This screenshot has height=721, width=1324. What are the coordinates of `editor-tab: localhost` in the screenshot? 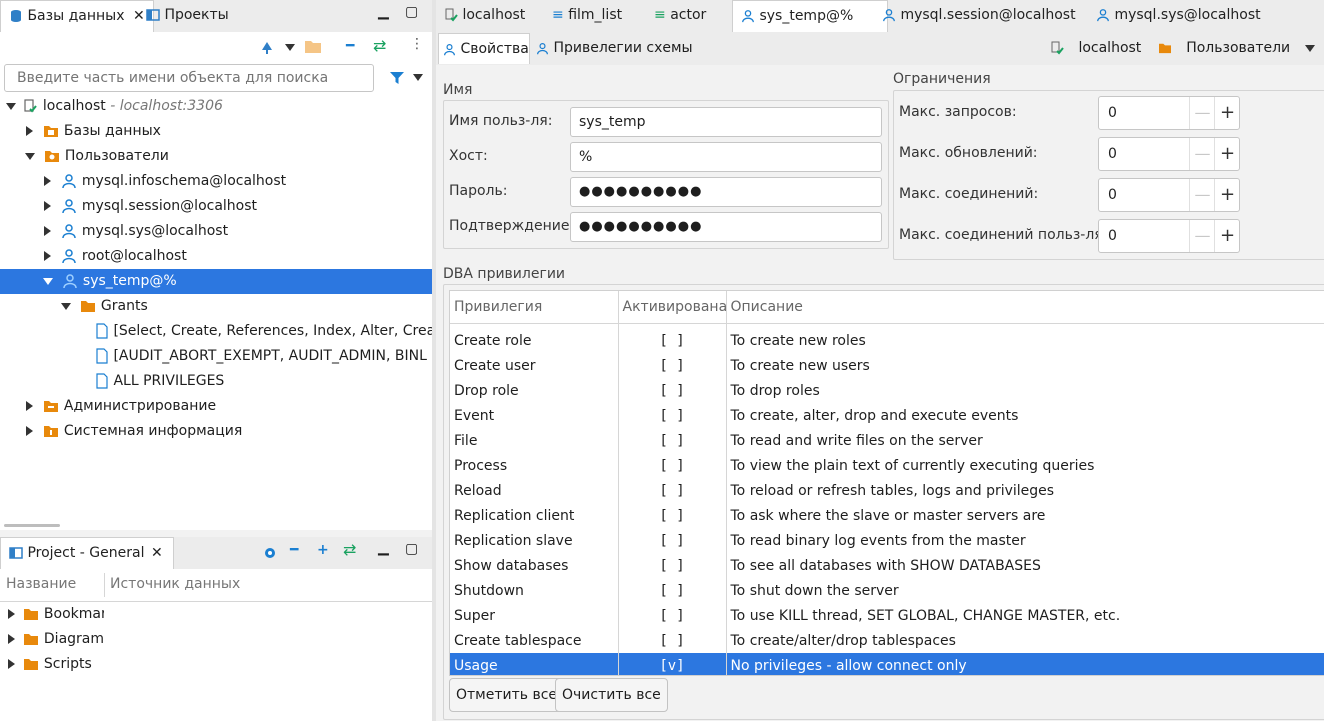 It's located at (494, 15).